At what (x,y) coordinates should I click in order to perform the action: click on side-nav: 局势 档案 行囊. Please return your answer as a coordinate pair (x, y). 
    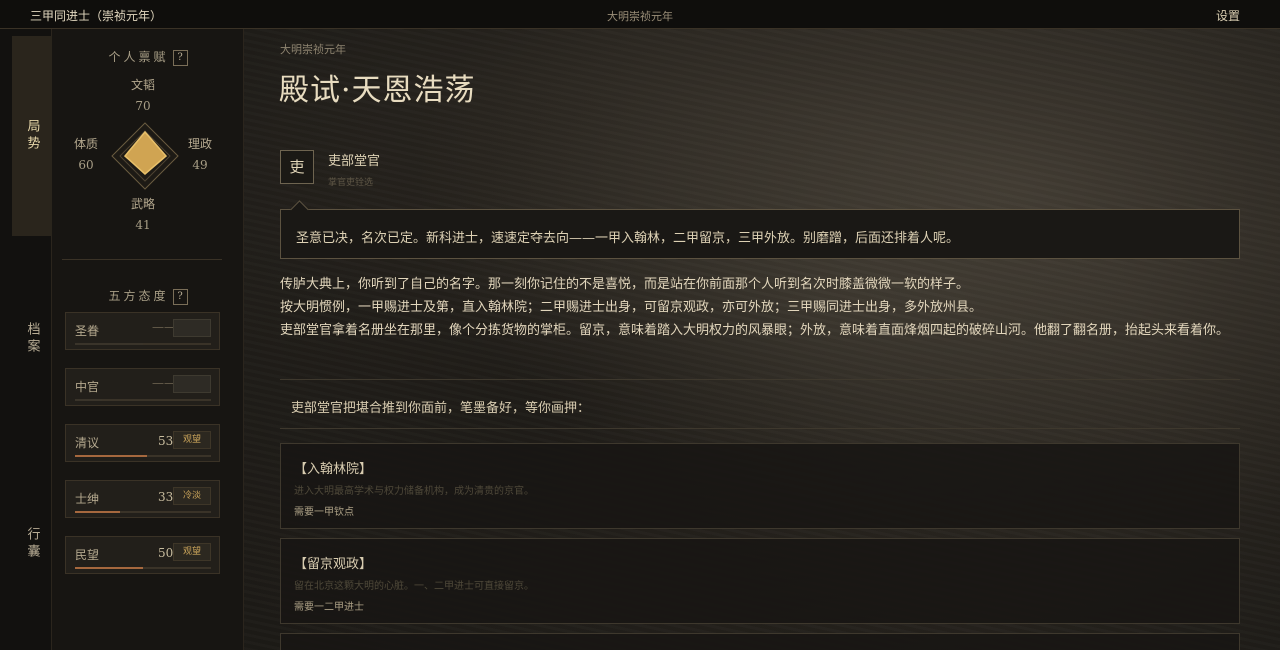
    Looking at the image, I should click on (27, 339).